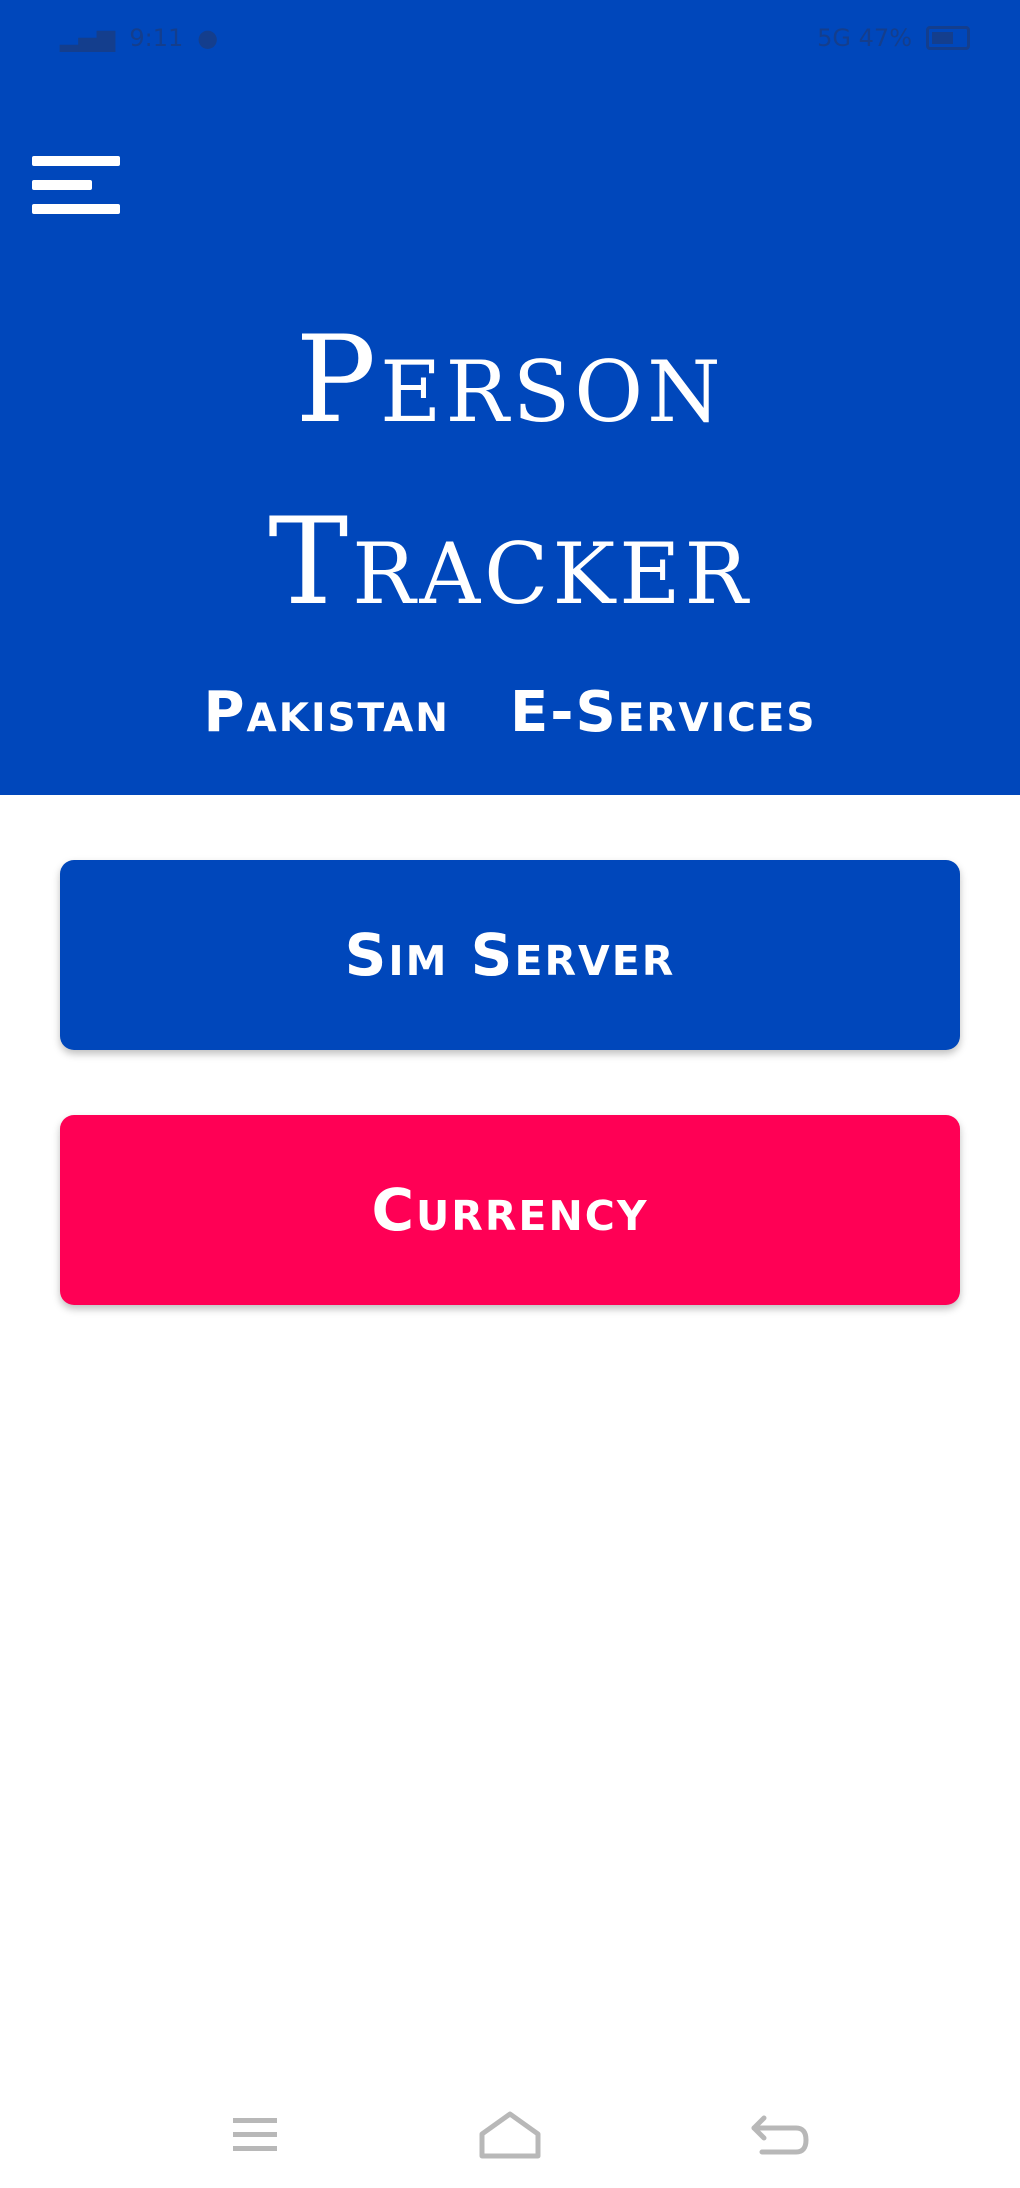 The width and height of the screenshot is (1020, 2188). What do you see at coordinates (255, 2135) in the screenshot?
I see `recent-apps-icon` at bounding box center [255, 2135].